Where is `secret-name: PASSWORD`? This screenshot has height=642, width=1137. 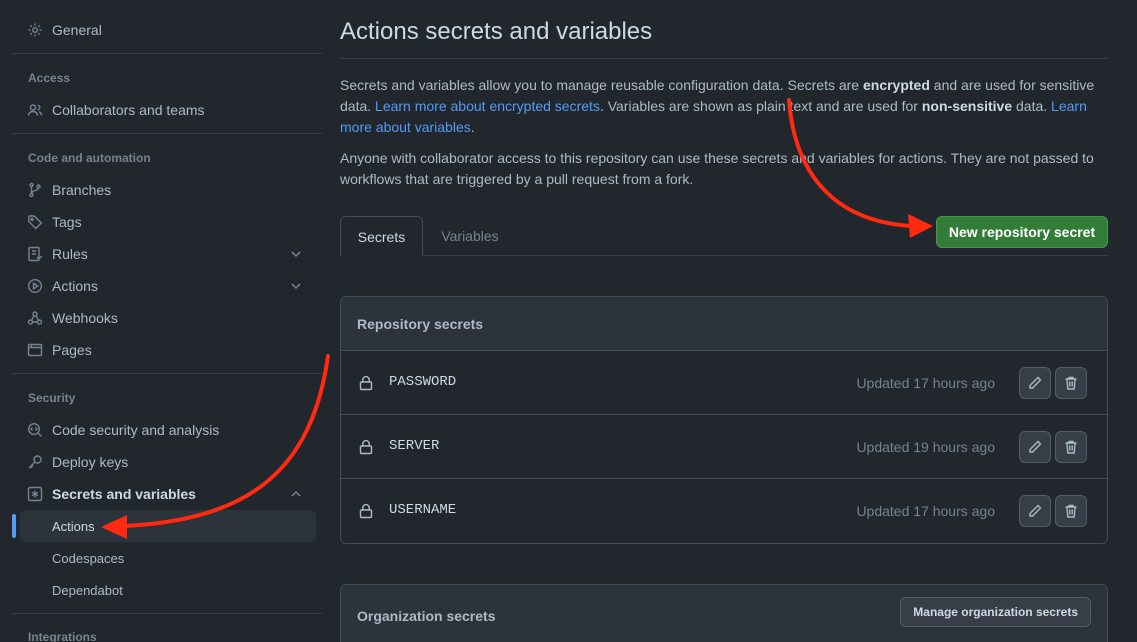 secret-name: PASSWORD is located at coordinates (423, 382).